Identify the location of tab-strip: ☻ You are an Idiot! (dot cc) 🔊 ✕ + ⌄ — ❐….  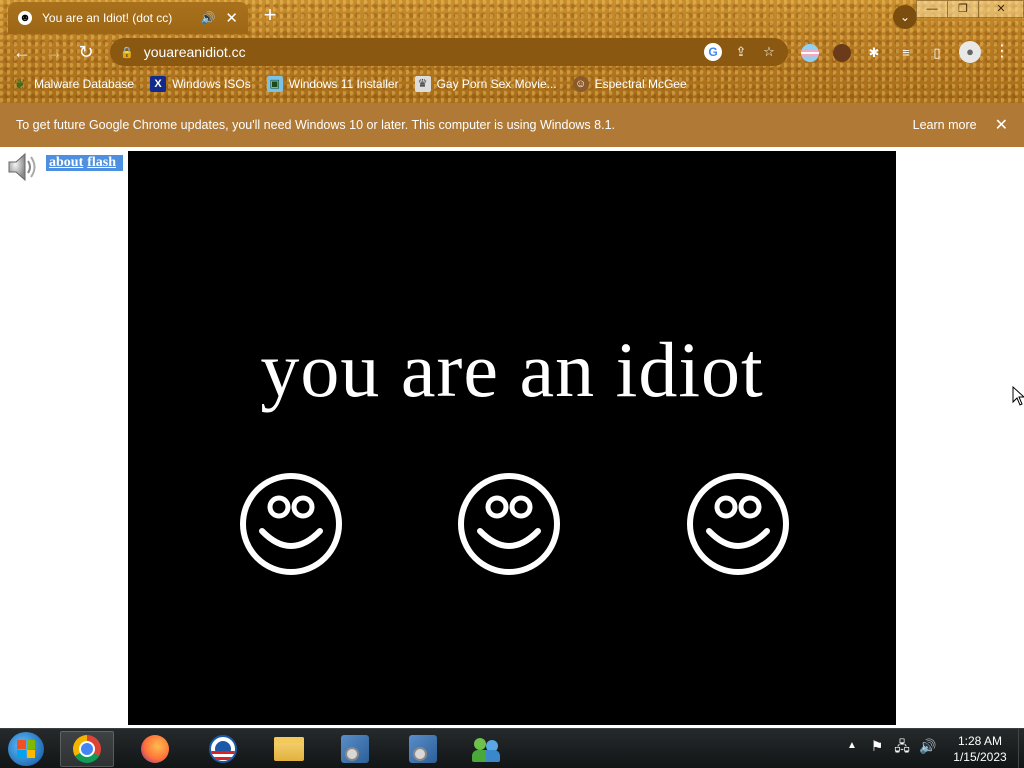
(512, 17).